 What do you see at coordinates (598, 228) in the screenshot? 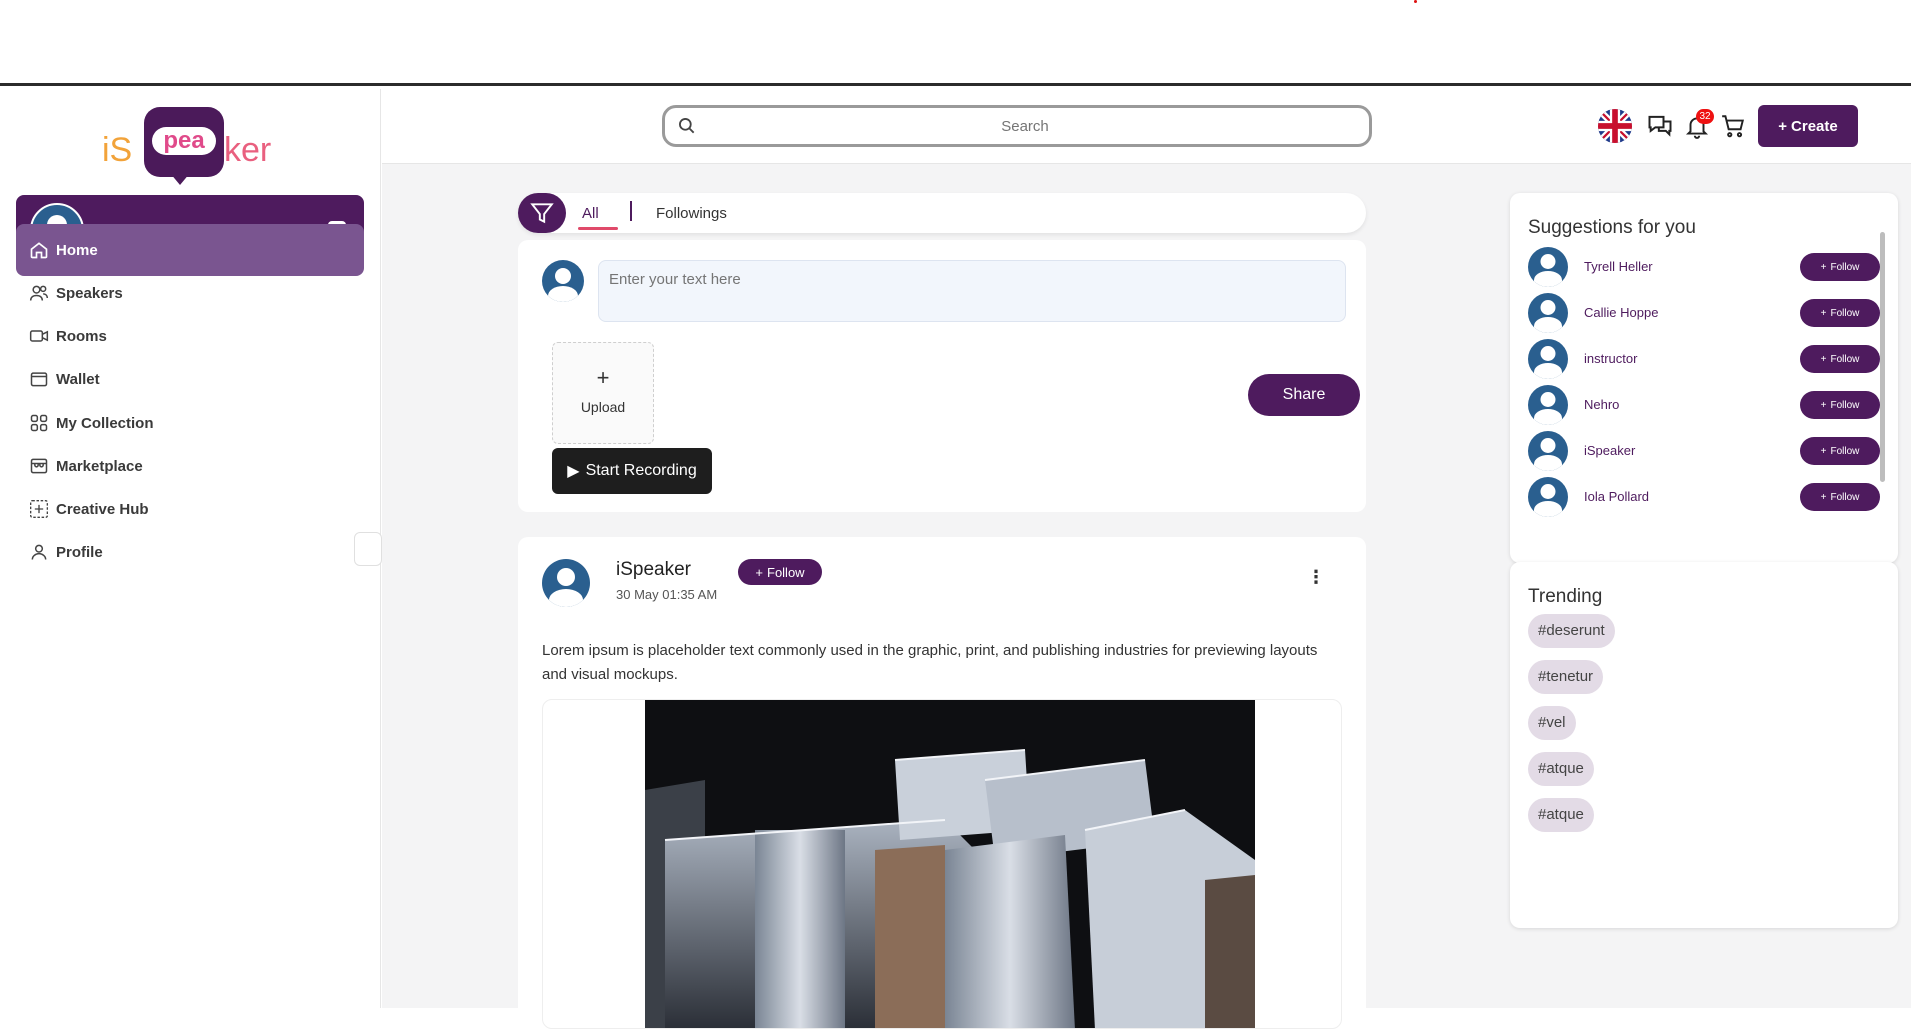
I see `active-tab-indicator` at bounding box center [598, 228].